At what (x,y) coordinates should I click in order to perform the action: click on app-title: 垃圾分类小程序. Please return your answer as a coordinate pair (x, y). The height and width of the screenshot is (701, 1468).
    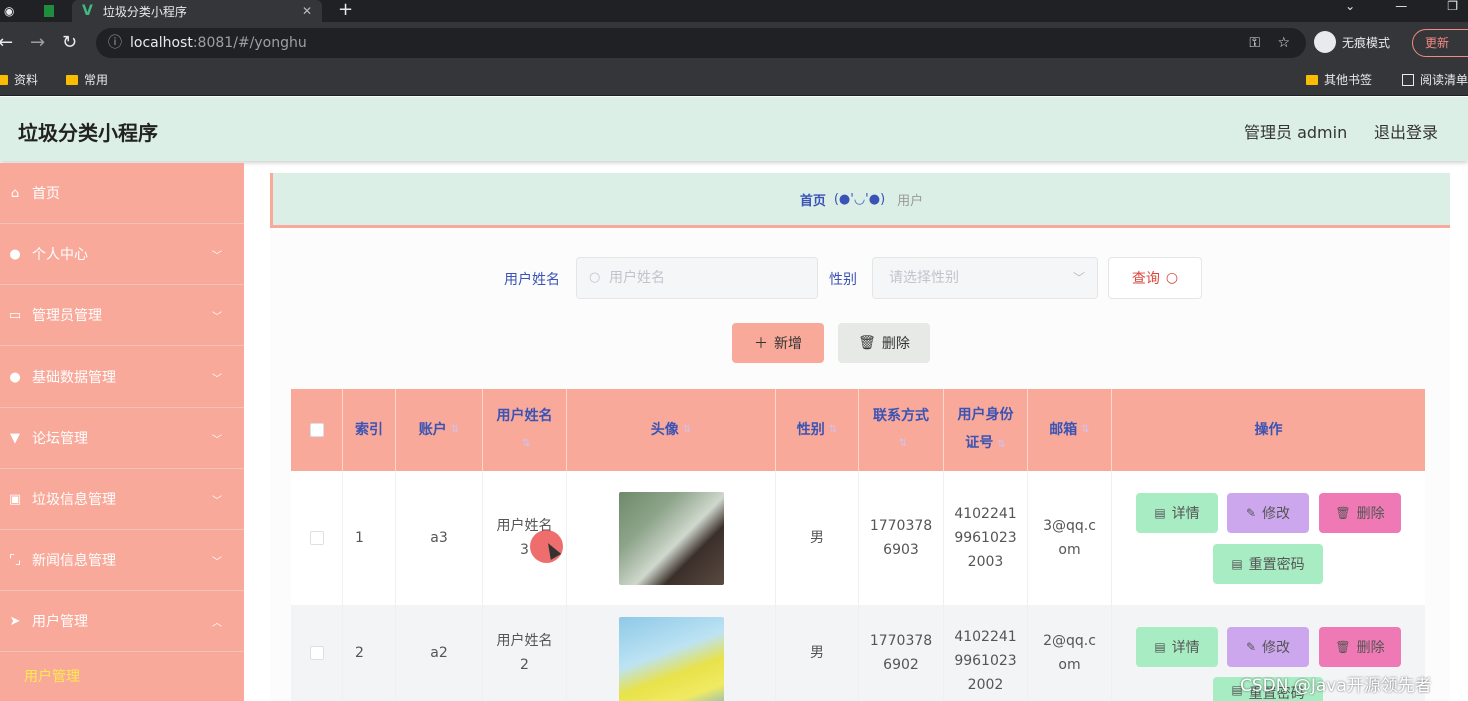
    Looking at the image, I should click on (88, 133).